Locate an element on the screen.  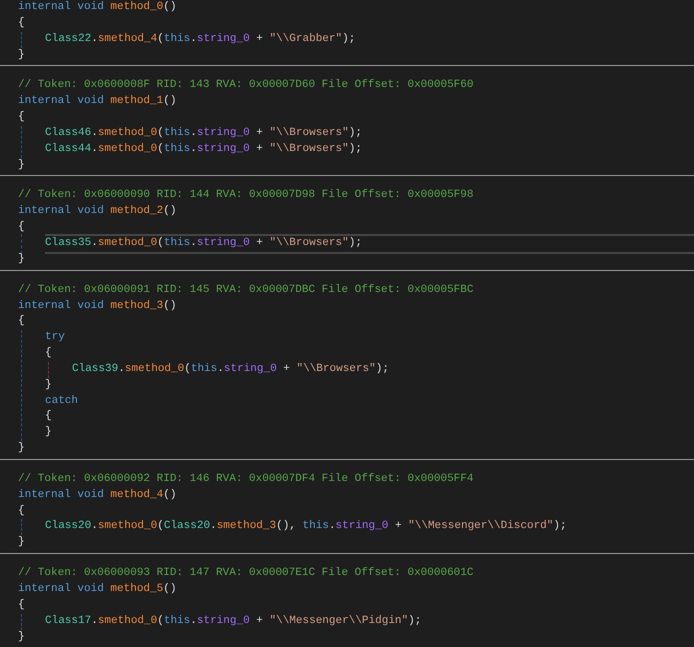
code-comment: // Token: 0x06000093 RID: 147 RVA: 0x00007E1C File Offset: 0x0000601C is located at coordinates (246, 574).